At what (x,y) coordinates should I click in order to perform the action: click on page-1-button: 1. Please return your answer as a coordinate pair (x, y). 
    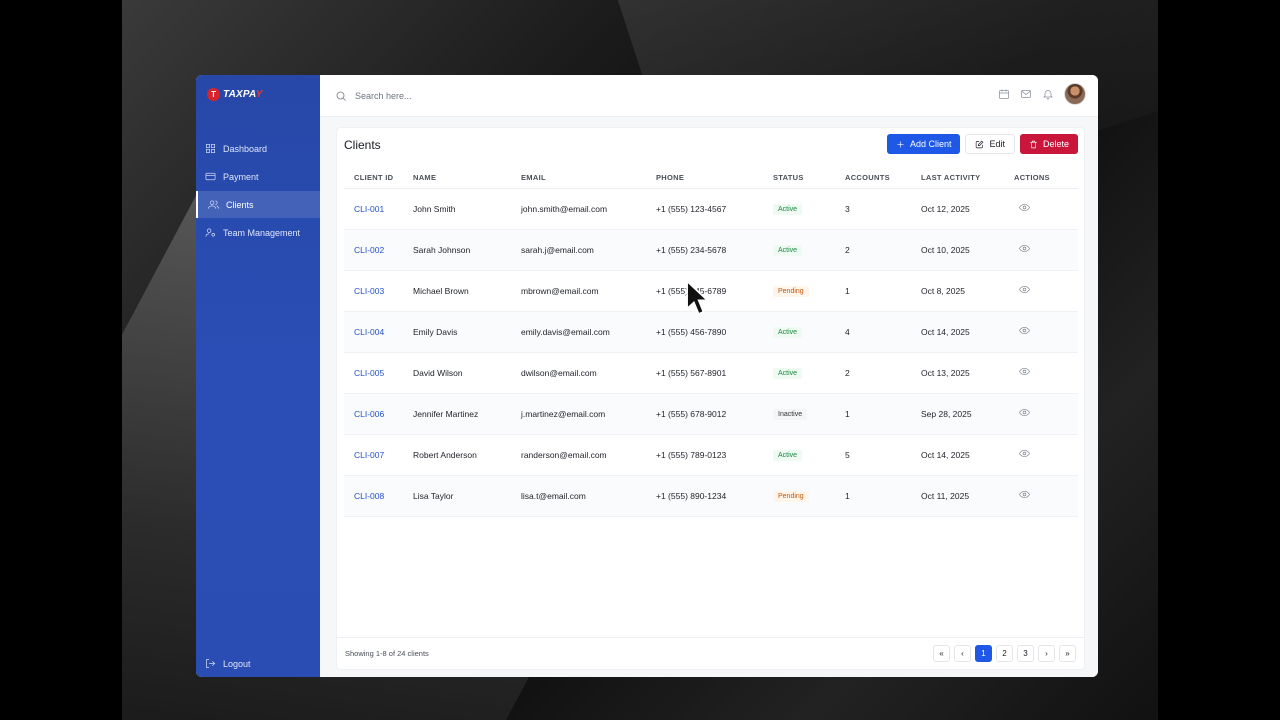
    Looking at the image, I should click on (983, 653).